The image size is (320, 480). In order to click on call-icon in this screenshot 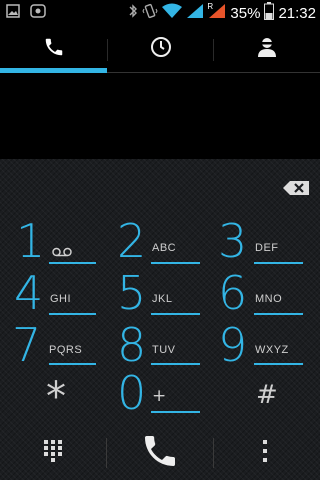, I will do `click(160, 451)`.